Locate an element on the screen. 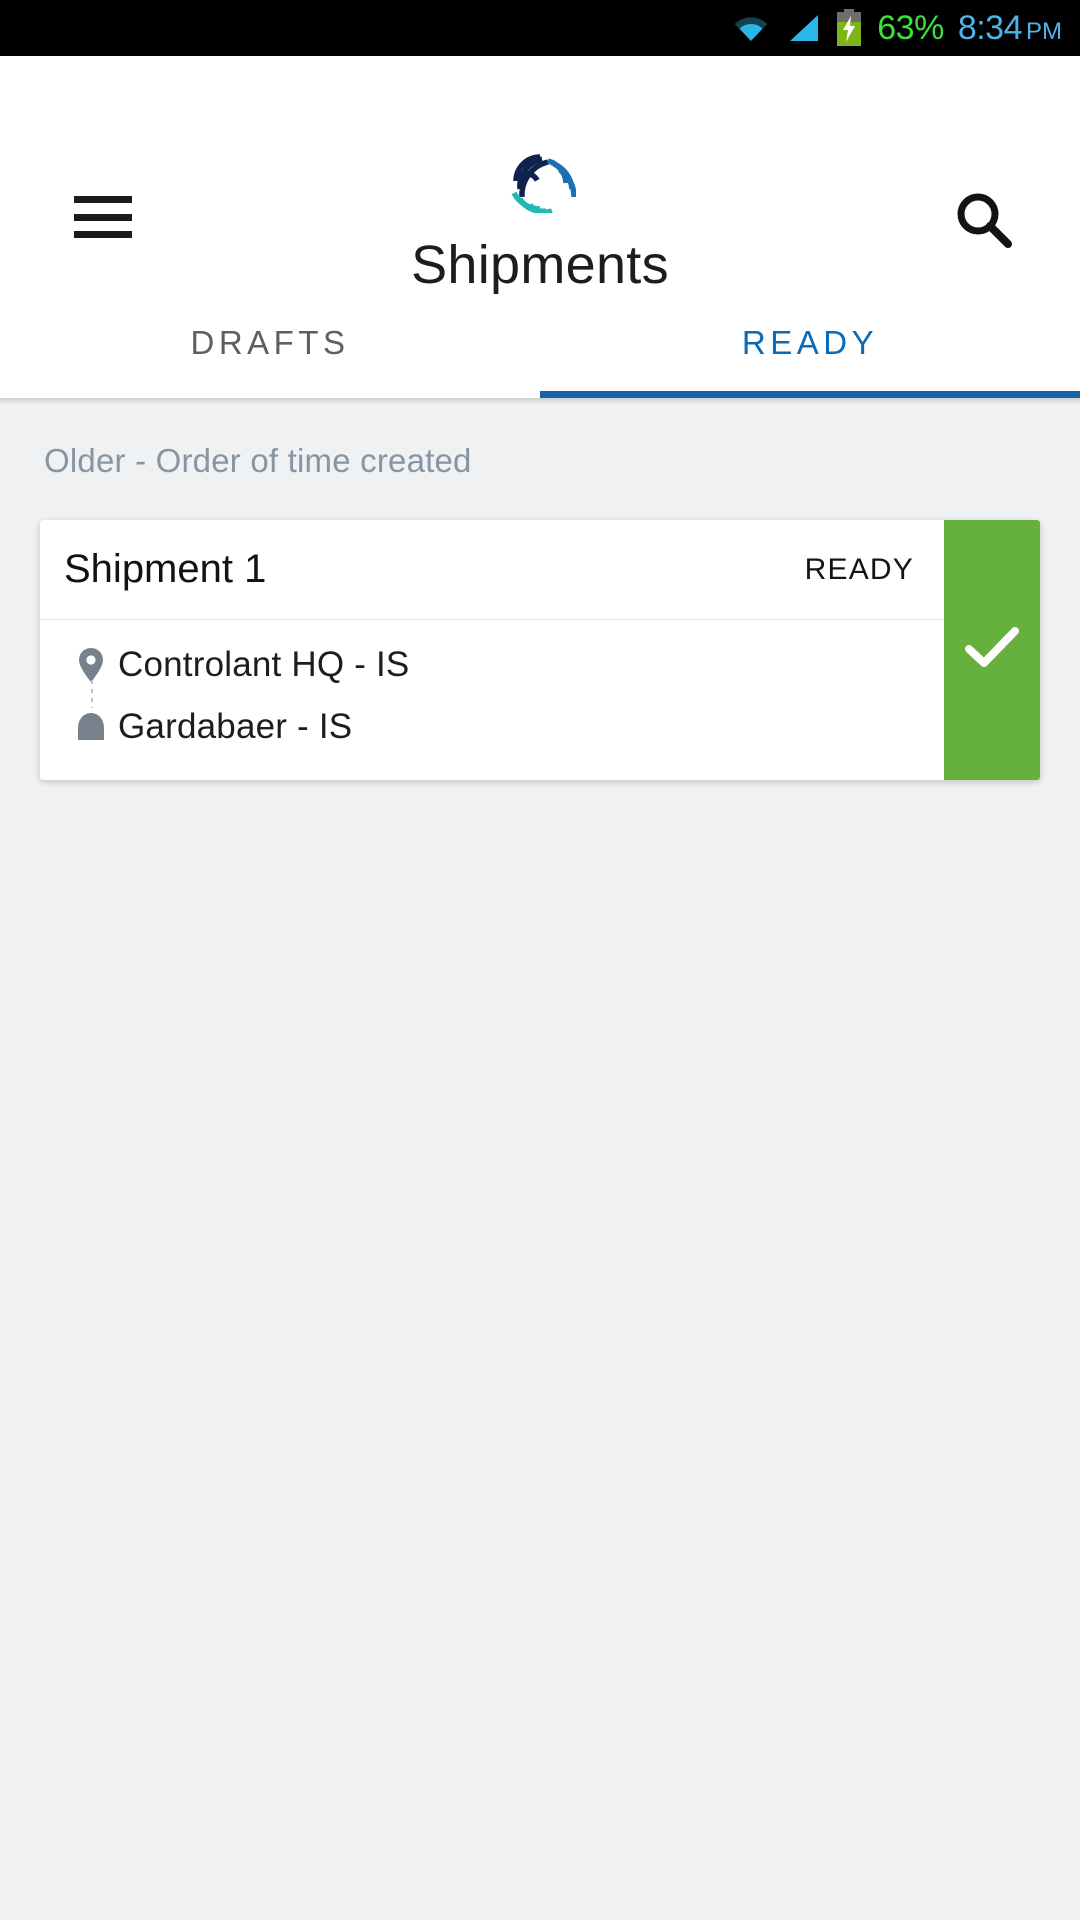 This screenshot has width=1080, height=1920. check-icon is located at coordinates (992, 650).